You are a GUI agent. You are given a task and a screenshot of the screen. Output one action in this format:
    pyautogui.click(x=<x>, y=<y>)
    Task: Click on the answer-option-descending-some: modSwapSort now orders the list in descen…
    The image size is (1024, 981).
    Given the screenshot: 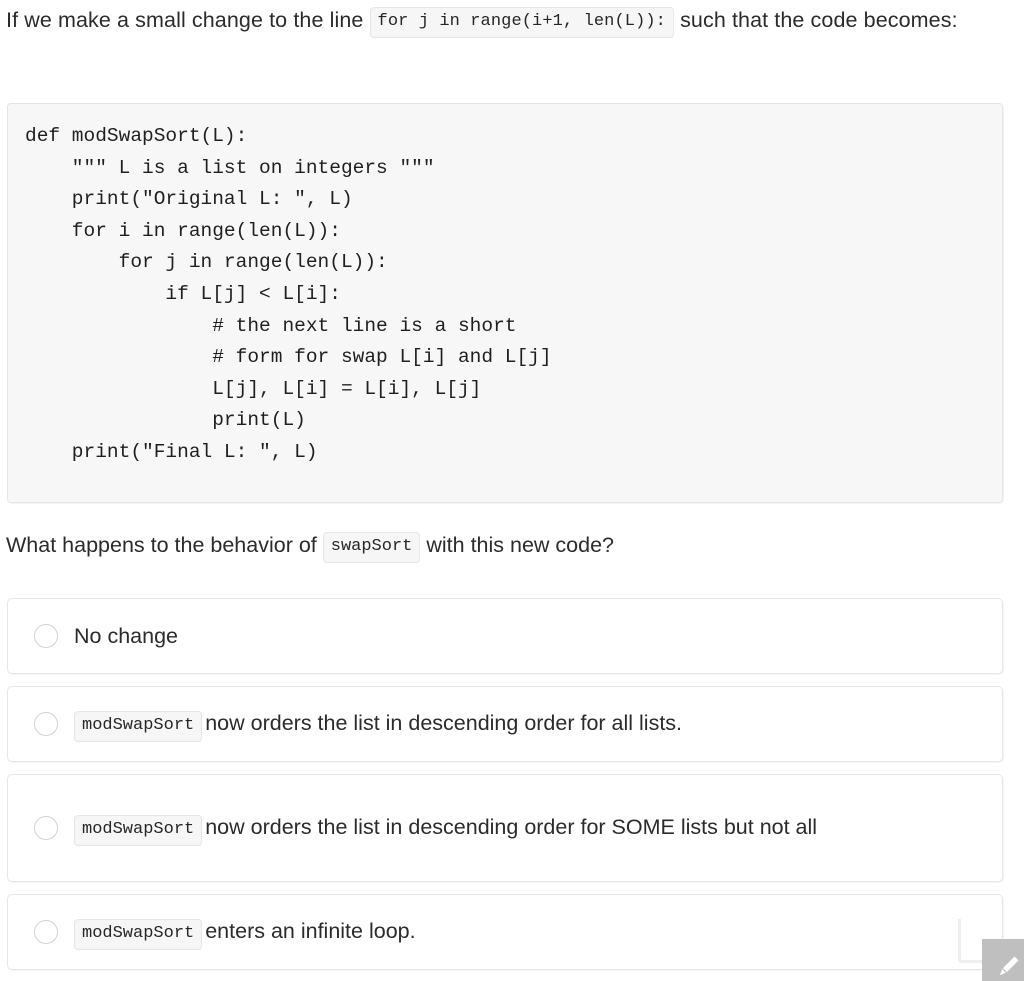 What is the action you would take?
    pyautogui.click(x=505, y=828)
    